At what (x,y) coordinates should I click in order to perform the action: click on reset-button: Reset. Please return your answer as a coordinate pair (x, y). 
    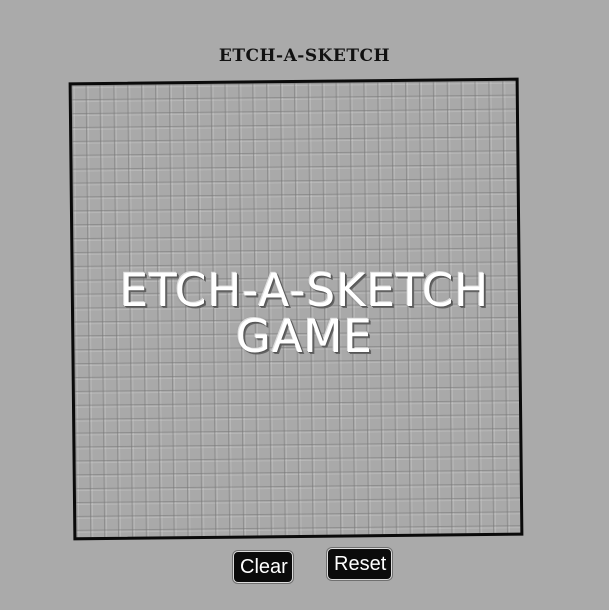
    Looking at the image, I should click on (359, 564).